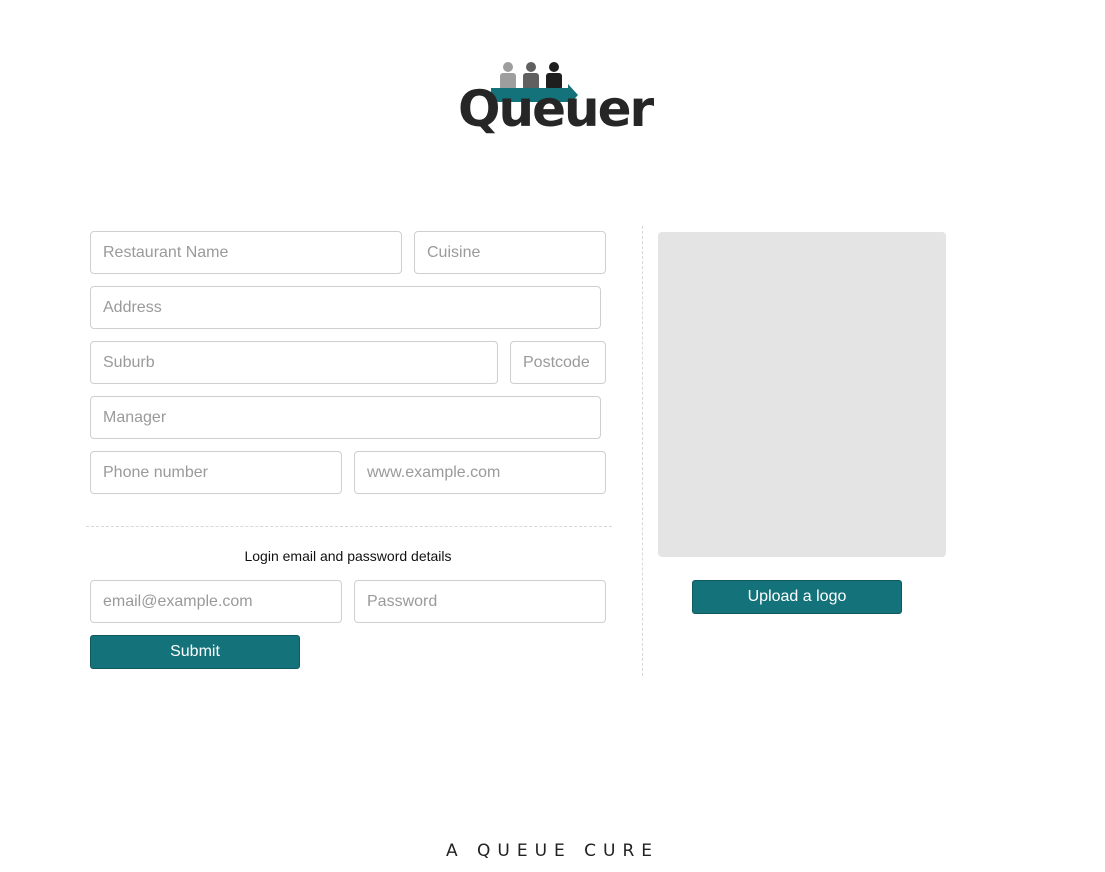  I want to click on login-section-label: Login email and password details, so click(348, 556).